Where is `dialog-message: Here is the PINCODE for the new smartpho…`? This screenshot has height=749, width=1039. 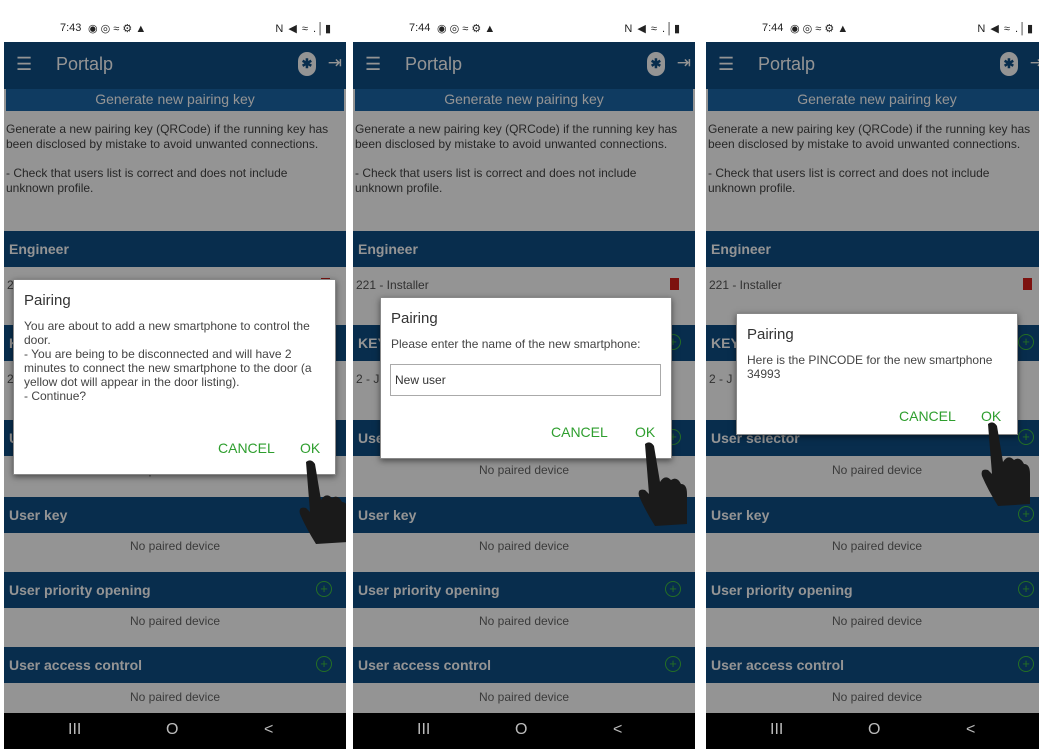
dialog-message: Here is the PINCODE for the new smartpho… is located at coordinates (870, 367).